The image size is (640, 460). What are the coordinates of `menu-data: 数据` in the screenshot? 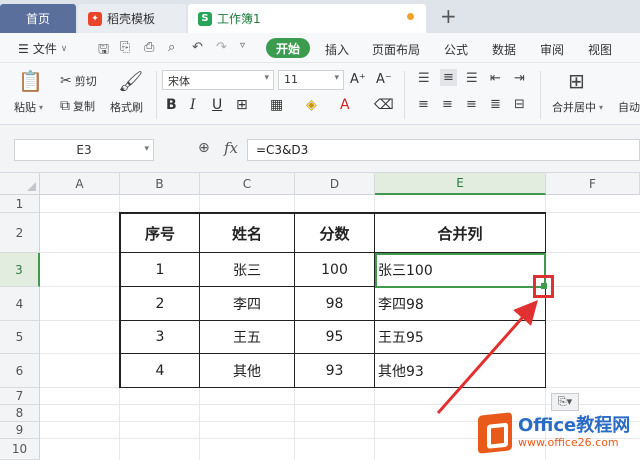 It's located at (504, 49).